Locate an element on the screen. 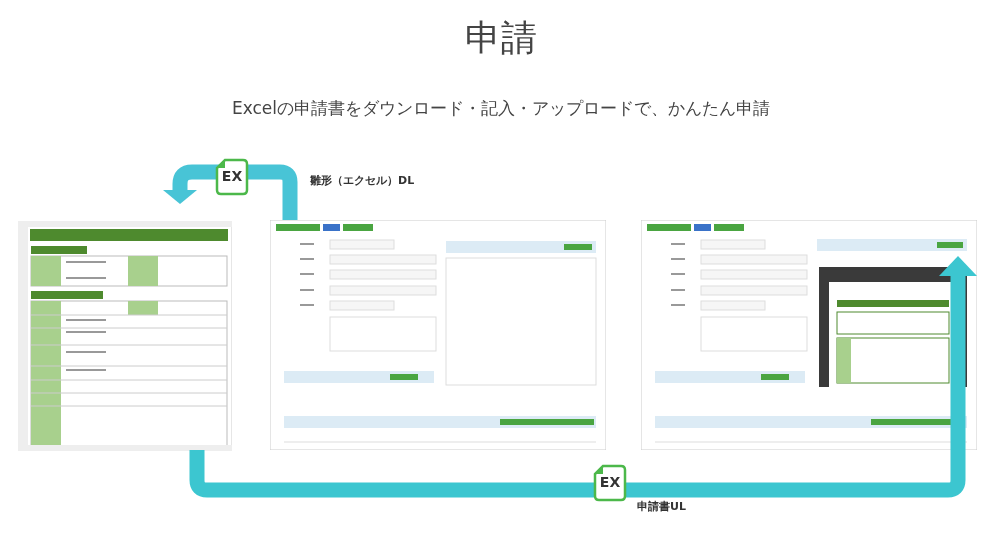 The width and height of the screenshot is (1002, 536). page-subtitle: Excelの申請書をダウンロード・記入・アップロードで、かんたん申請 is located at coordinates (500, 108).